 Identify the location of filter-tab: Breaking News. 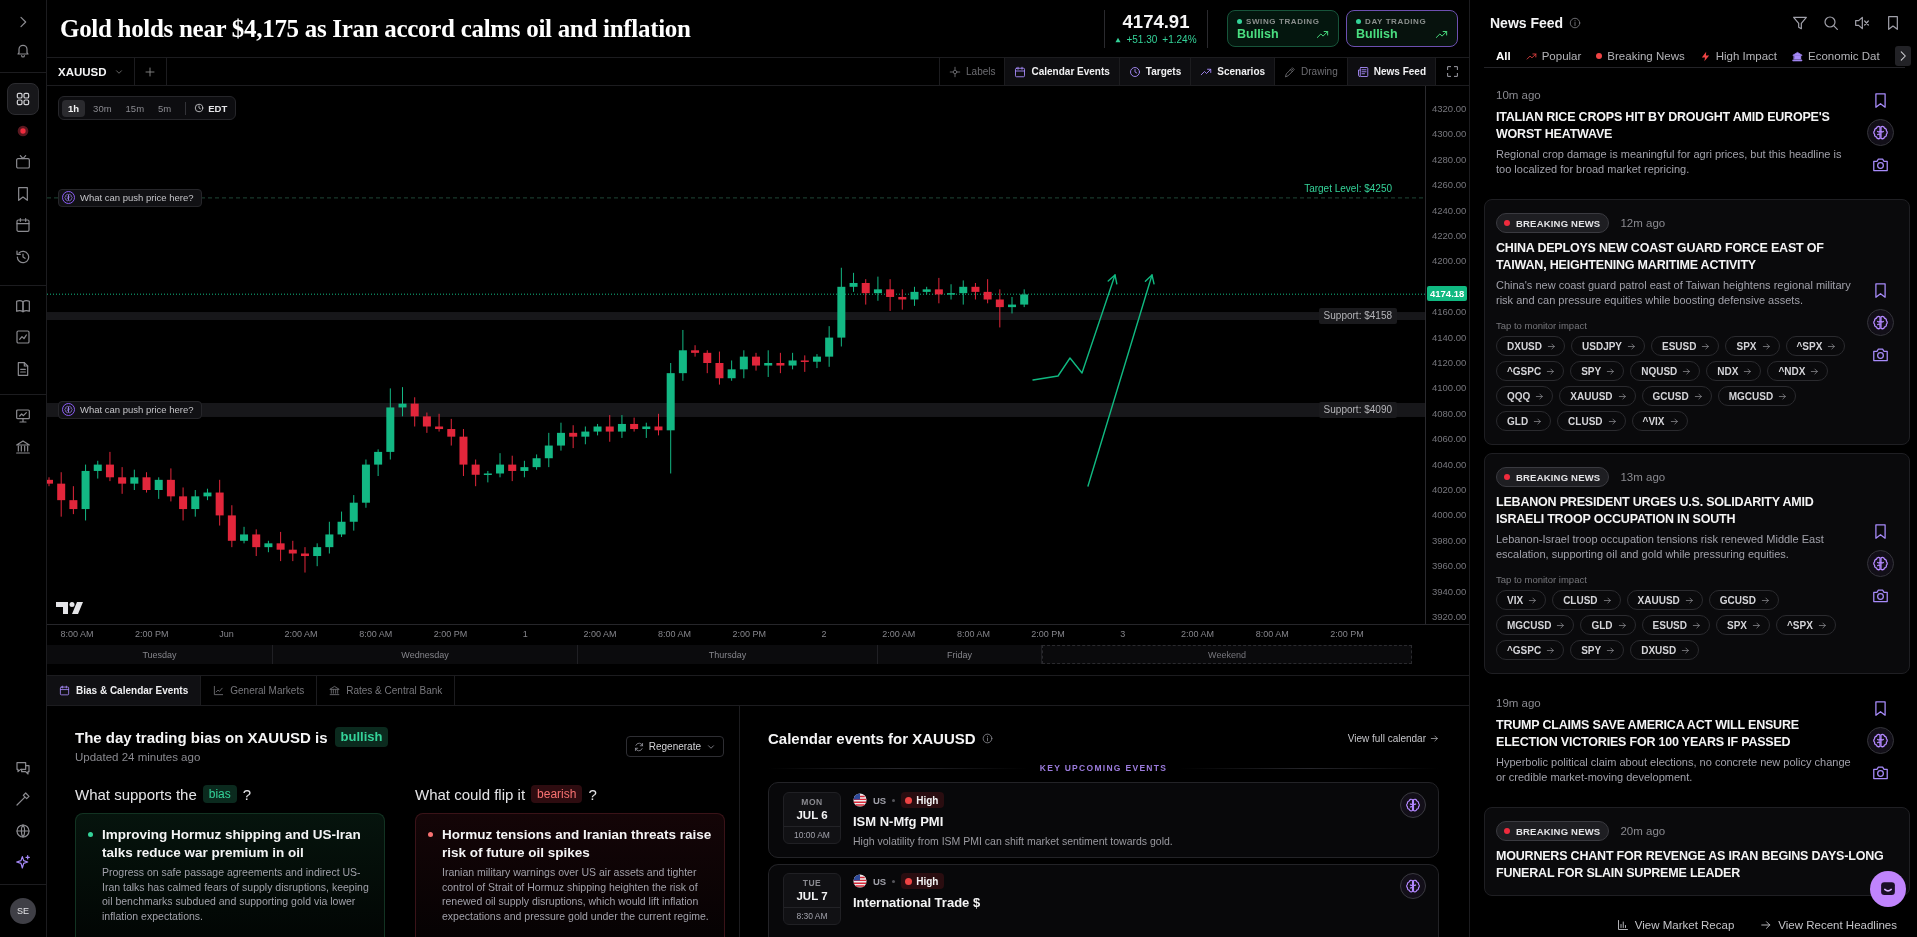
(1640, 56).